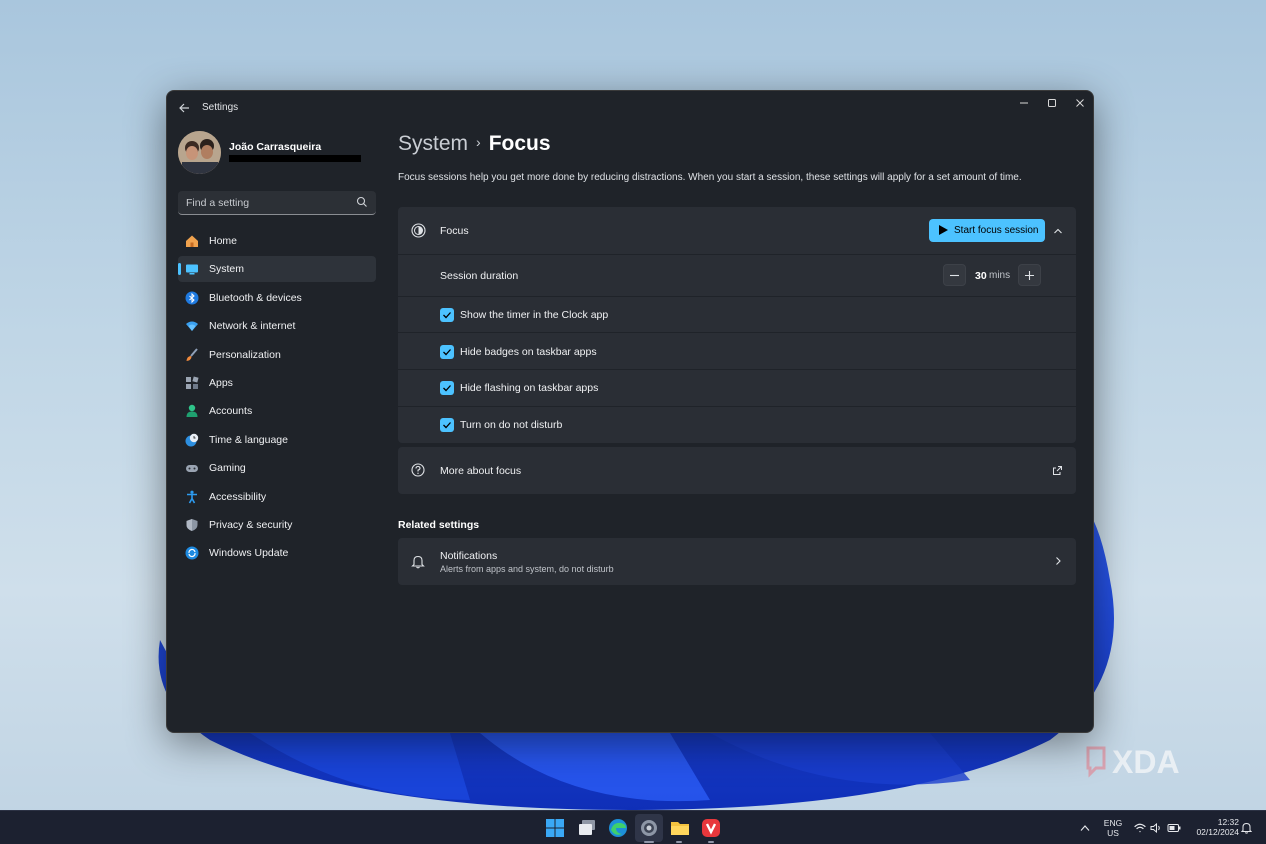  Describe the element at coordinates (1156, 828) in the screenshot. I see `volume-icon` at that location.